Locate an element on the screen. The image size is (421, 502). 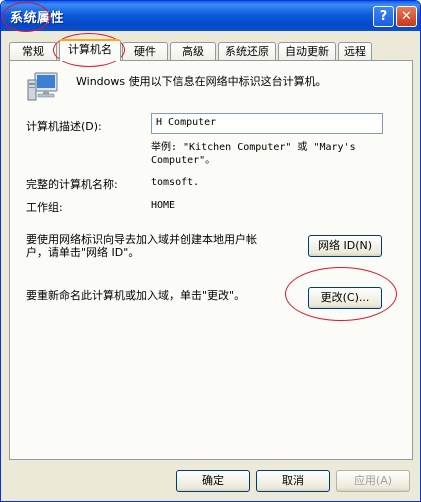
network-id-text-line-1: 要使用网络标识向导去加入域并创建本地用户帐 is located at coordinates (141, 239).